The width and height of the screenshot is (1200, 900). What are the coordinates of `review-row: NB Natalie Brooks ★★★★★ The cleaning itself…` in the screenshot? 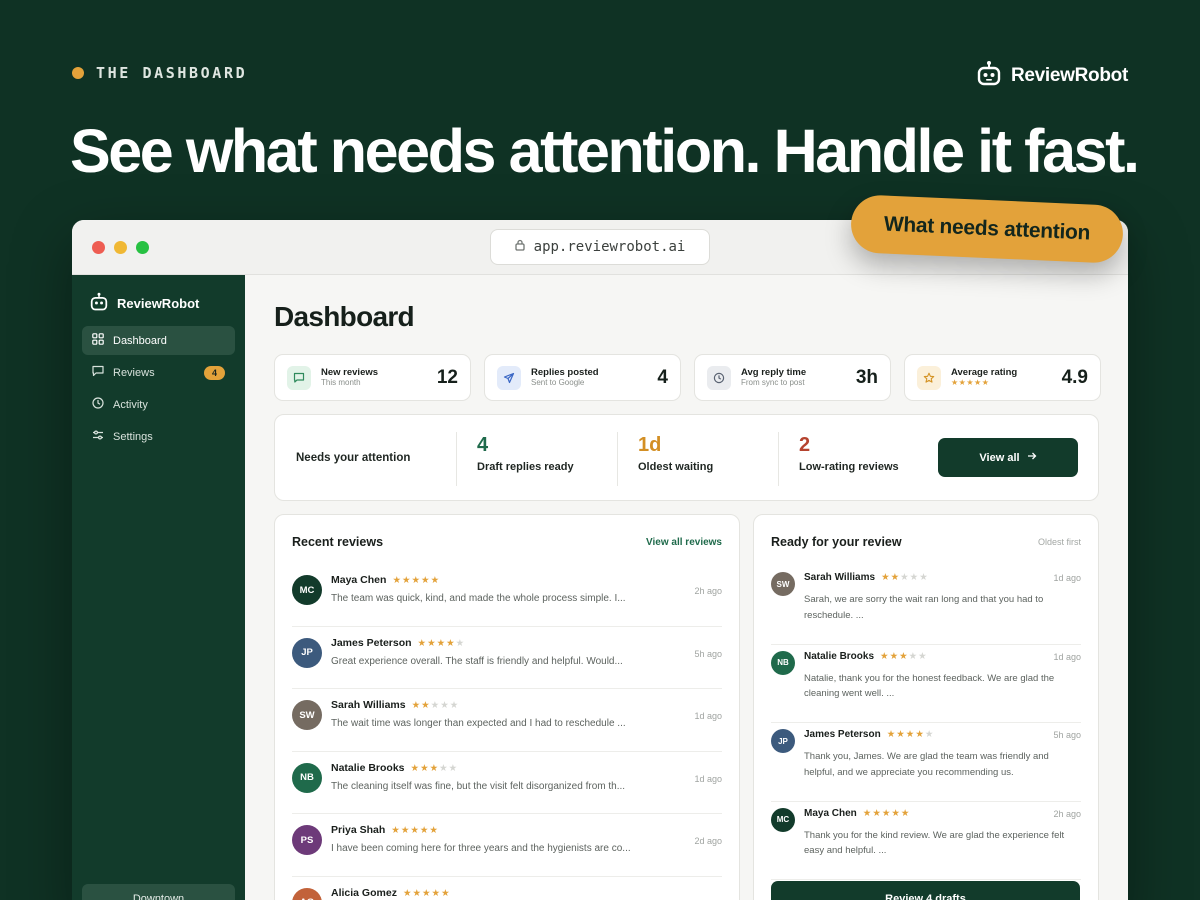 It's located at (507, 783).